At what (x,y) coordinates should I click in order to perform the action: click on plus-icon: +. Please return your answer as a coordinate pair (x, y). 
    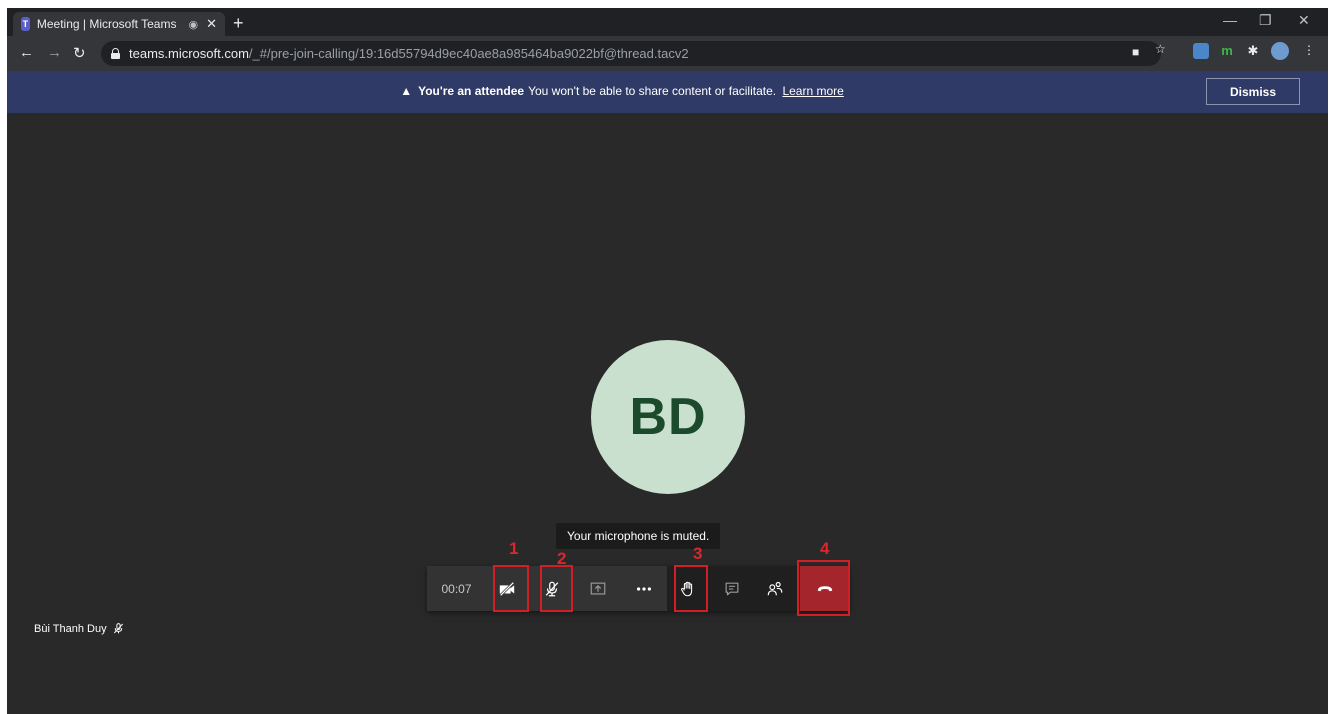
    Looking at the image, I should click on (238, 23).